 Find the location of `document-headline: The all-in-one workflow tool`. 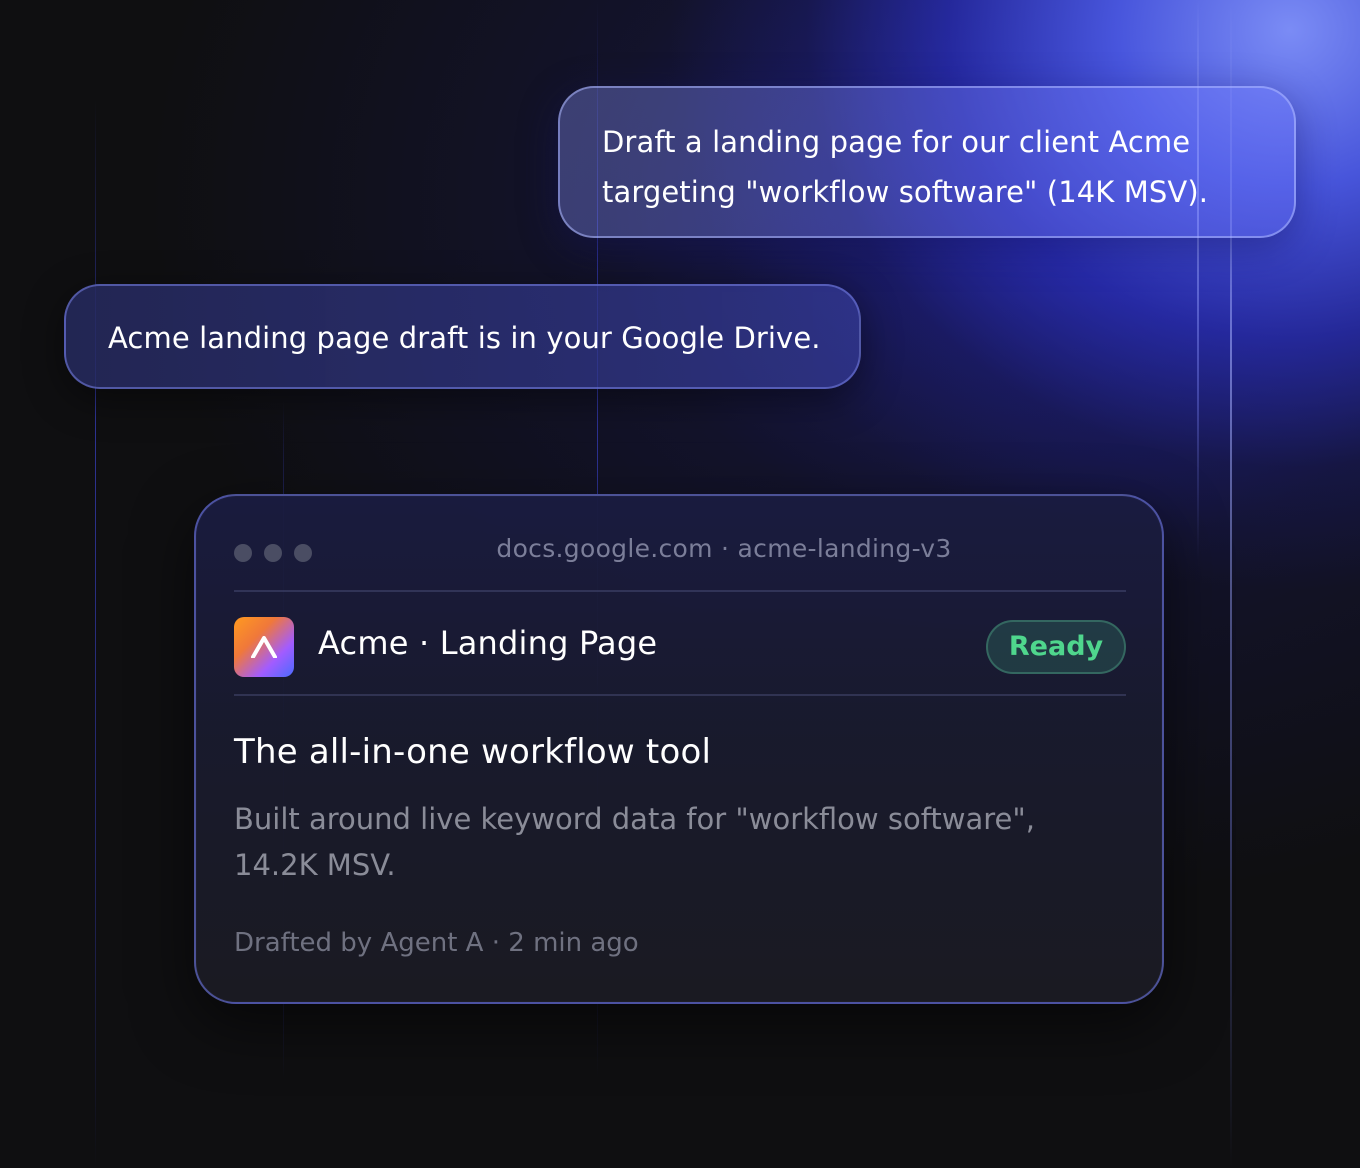

document-headline: The all-in-one workflow tool is located at coordinates (473, 752).